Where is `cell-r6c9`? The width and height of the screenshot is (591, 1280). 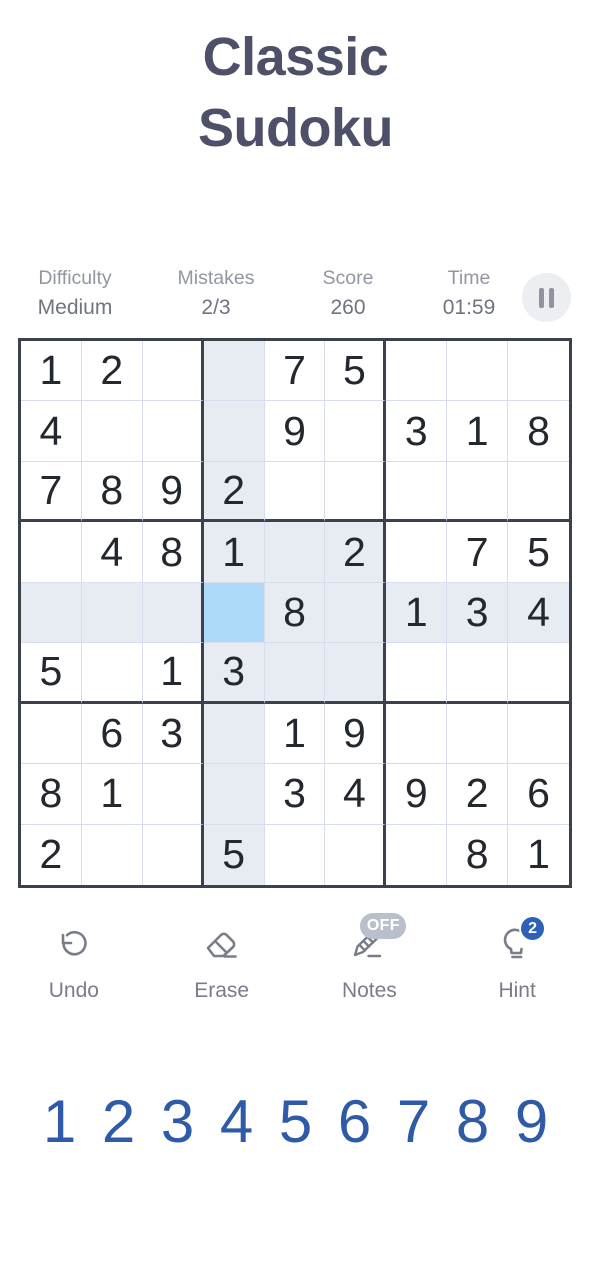 cell-r6c9 is located at coordinates (538, 673).